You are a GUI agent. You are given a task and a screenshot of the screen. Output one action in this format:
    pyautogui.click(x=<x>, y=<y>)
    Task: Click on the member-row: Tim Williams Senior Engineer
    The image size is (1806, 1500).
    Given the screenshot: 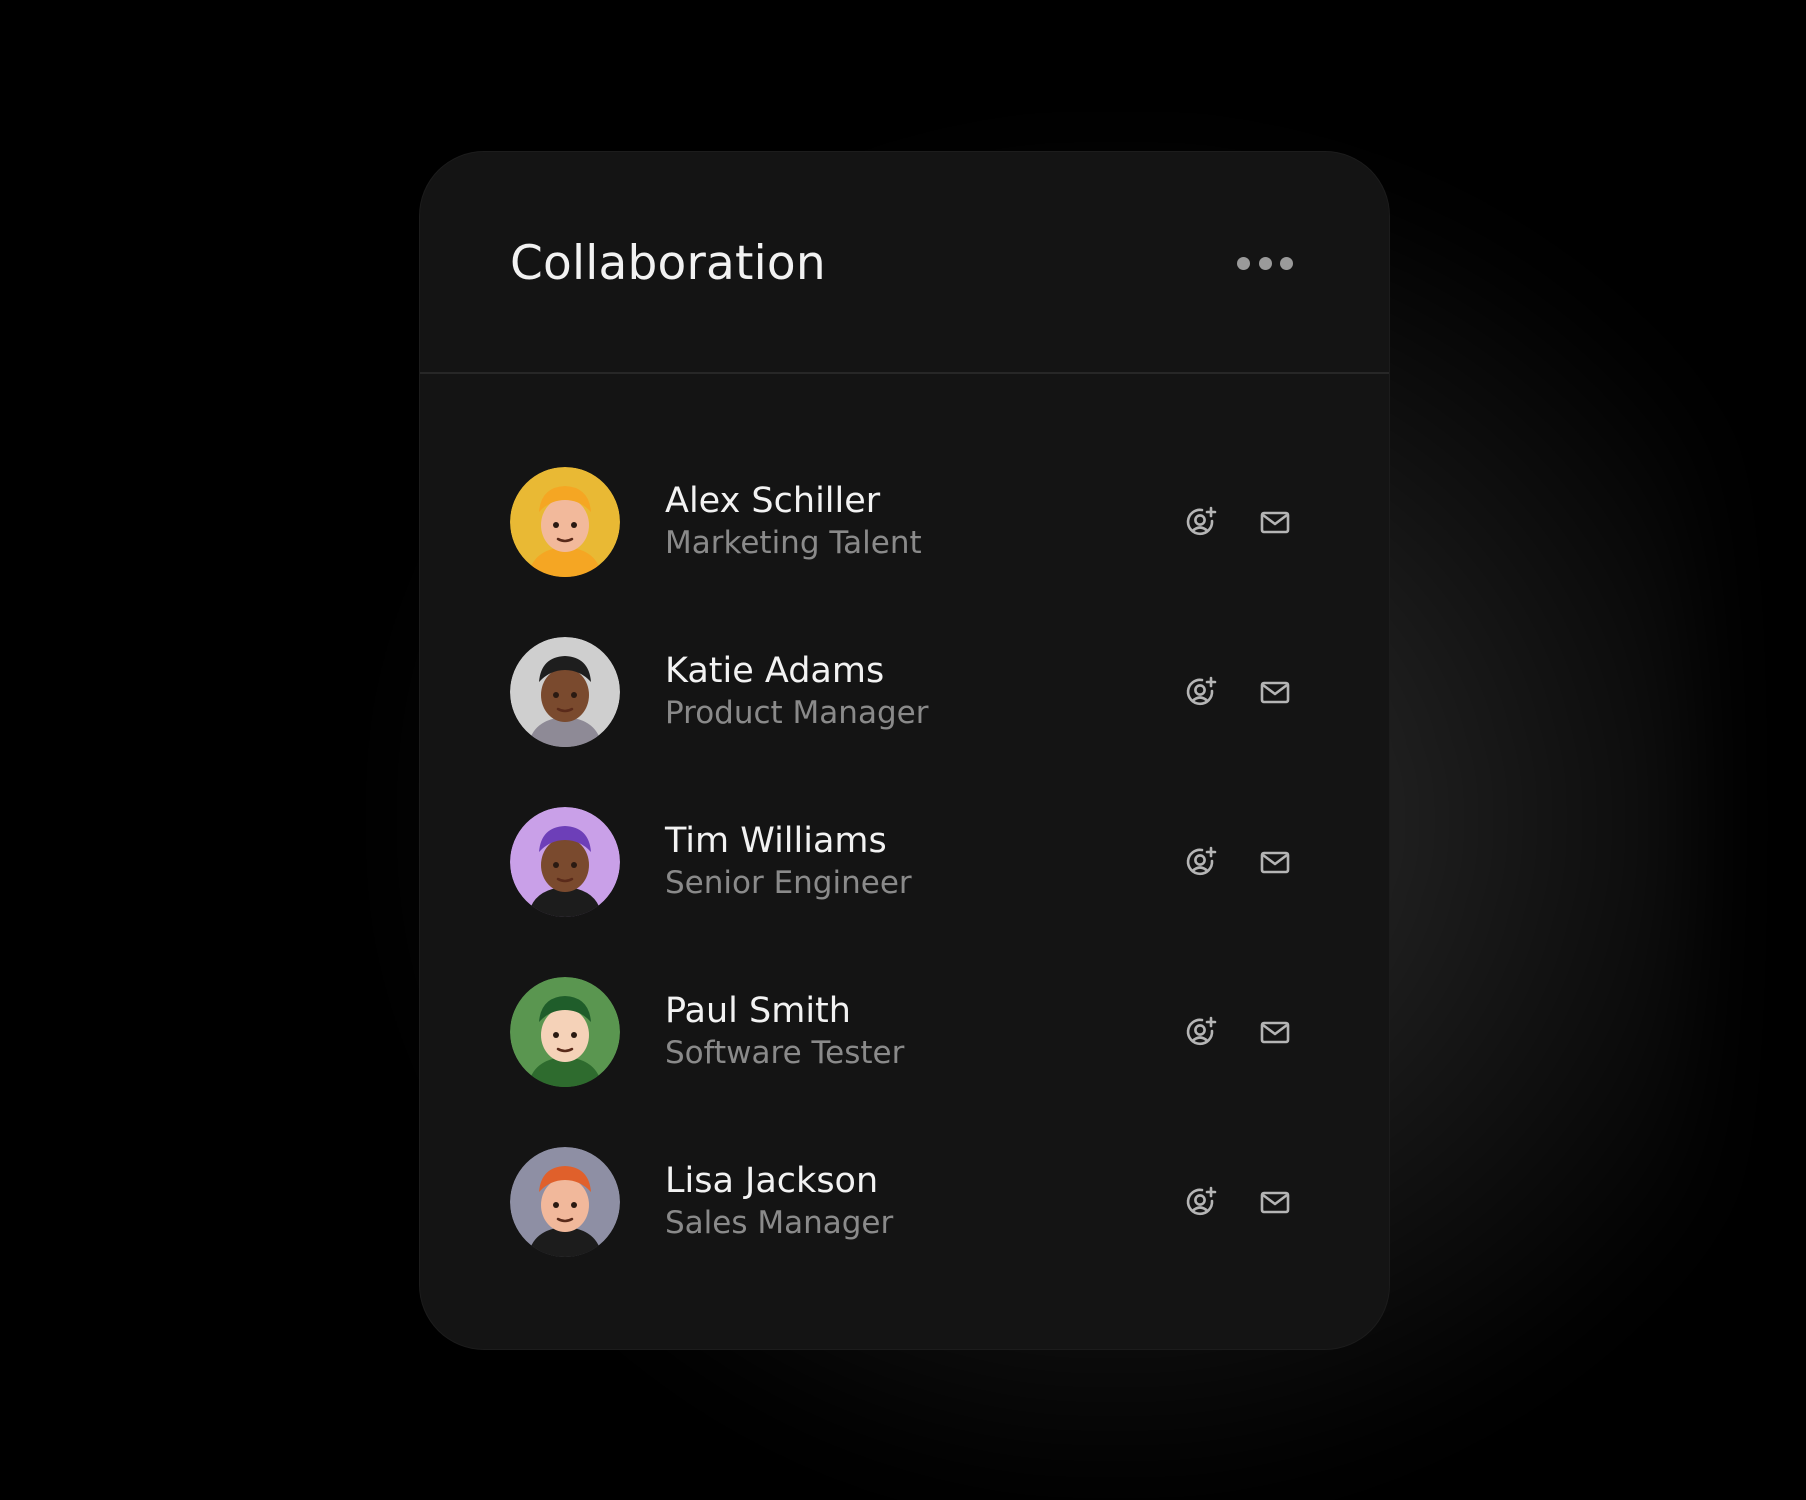 What is the action you would take?
    pyautogui.click(x=901, y=862)
    